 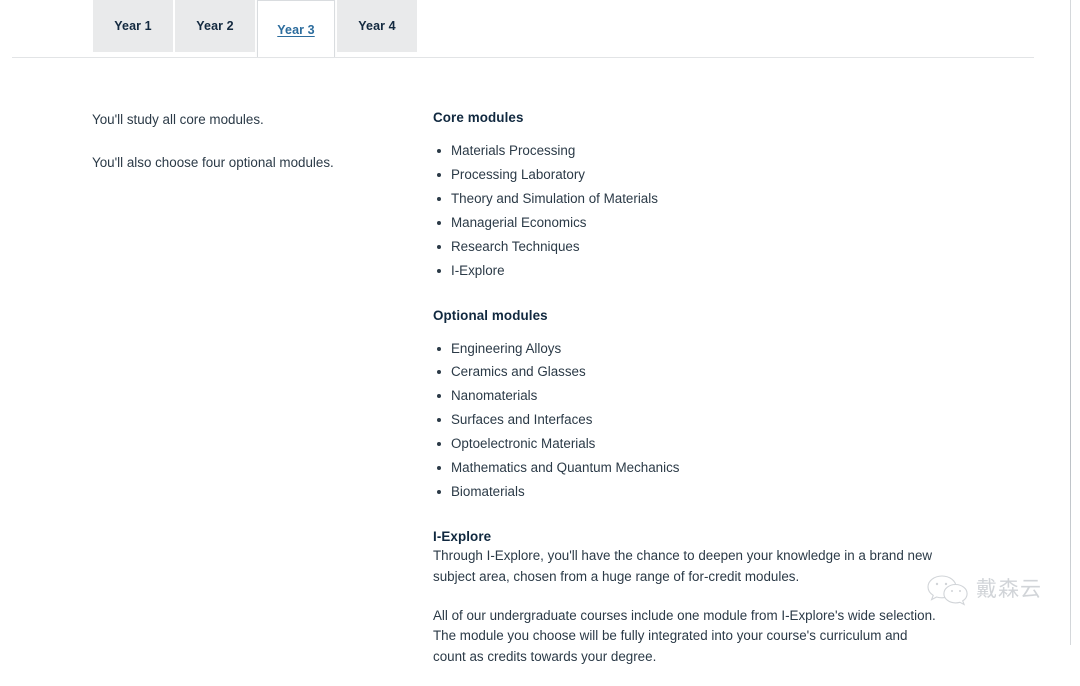 I want to click on list-item: Nanomaterials, so click(x=688, y=396).